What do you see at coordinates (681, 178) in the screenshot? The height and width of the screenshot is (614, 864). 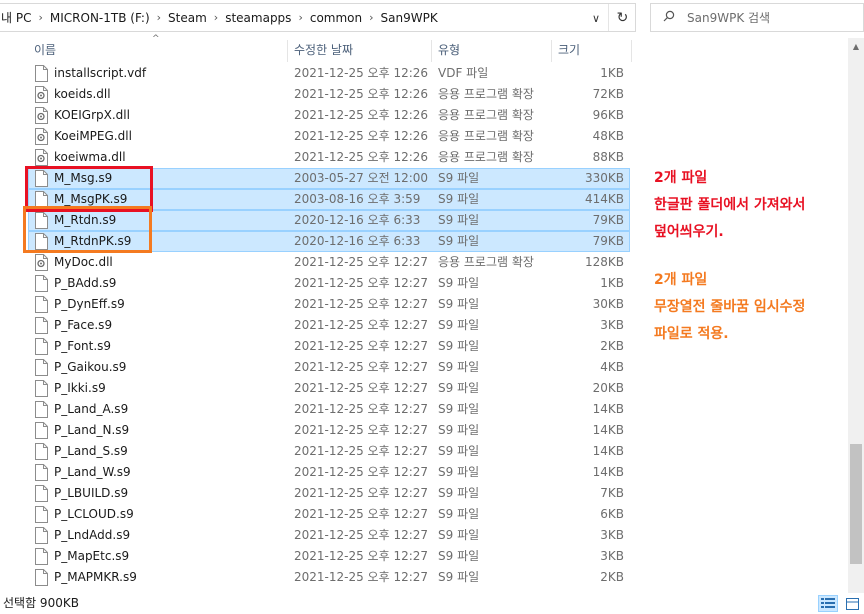 I see `annotation-line: 2개 파일` at bounding box center [681, 178].